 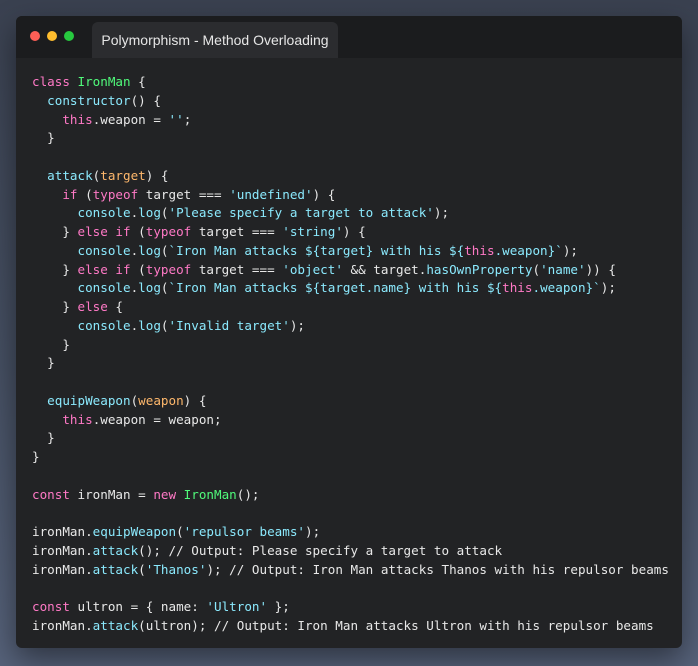 What do you see at coordinates (51, 606) in the screenshot?
I see `keyword-token: const` at bounding box center [51, 606].